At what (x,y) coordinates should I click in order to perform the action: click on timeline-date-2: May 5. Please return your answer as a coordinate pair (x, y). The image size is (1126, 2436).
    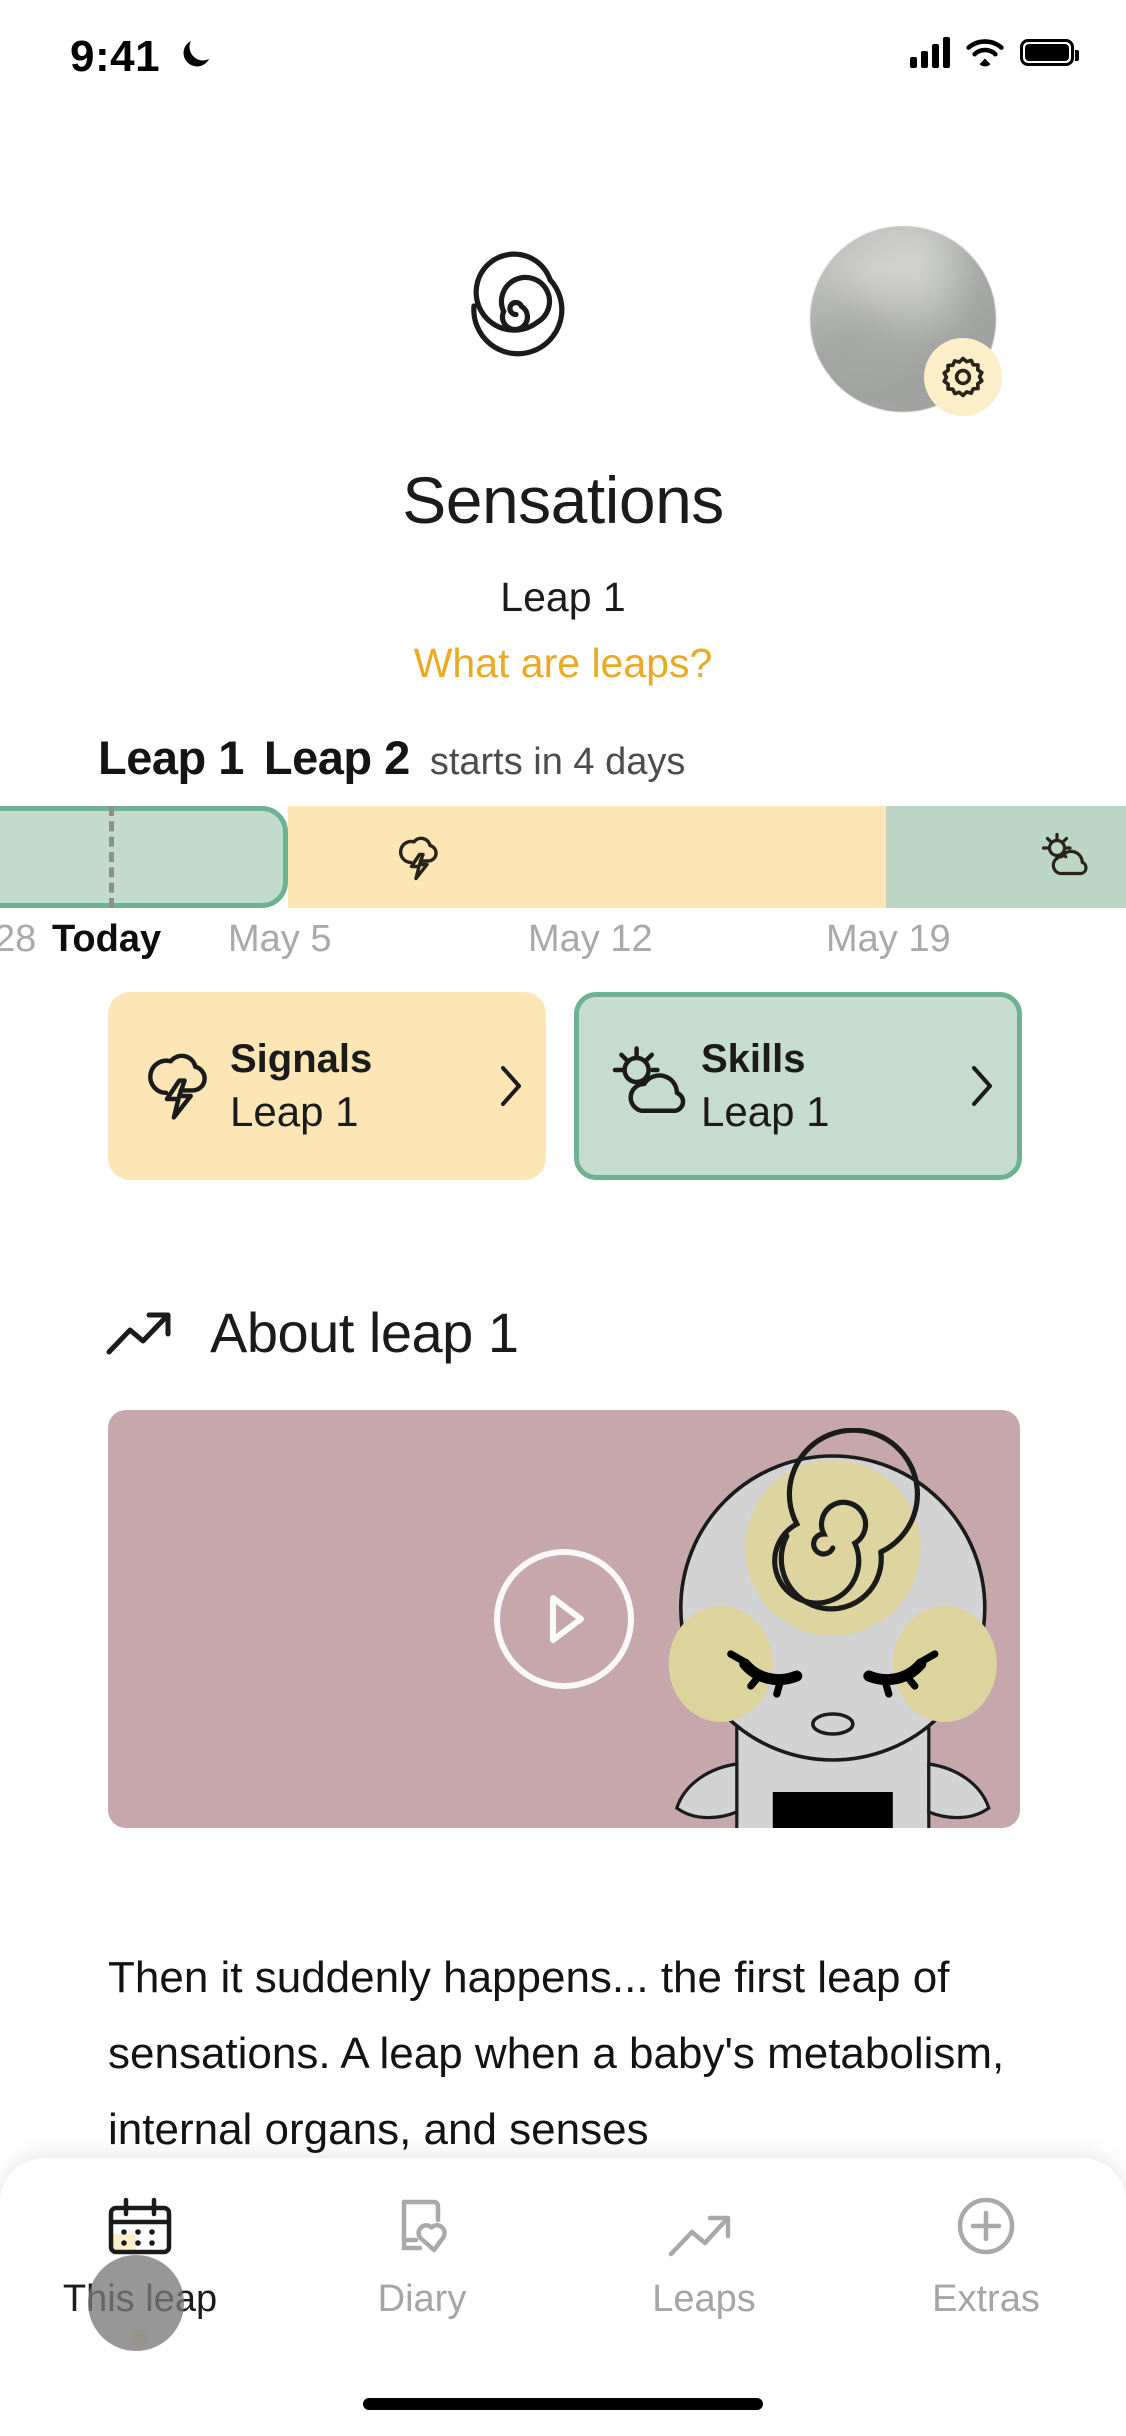
    Looking at the image, I should click on (280, 939).